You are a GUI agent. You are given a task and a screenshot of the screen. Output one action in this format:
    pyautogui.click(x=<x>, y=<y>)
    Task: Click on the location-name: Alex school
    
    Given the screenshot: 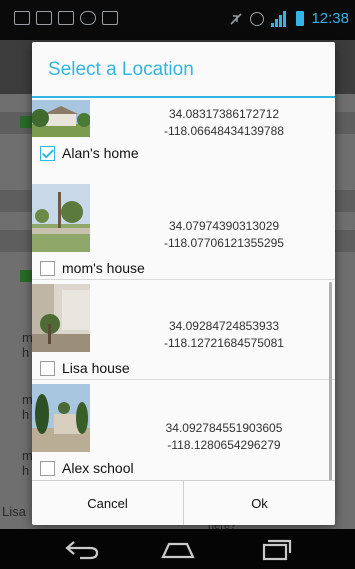 What is the action you would take?
    pyautogui.click(x=98, y=468)
    